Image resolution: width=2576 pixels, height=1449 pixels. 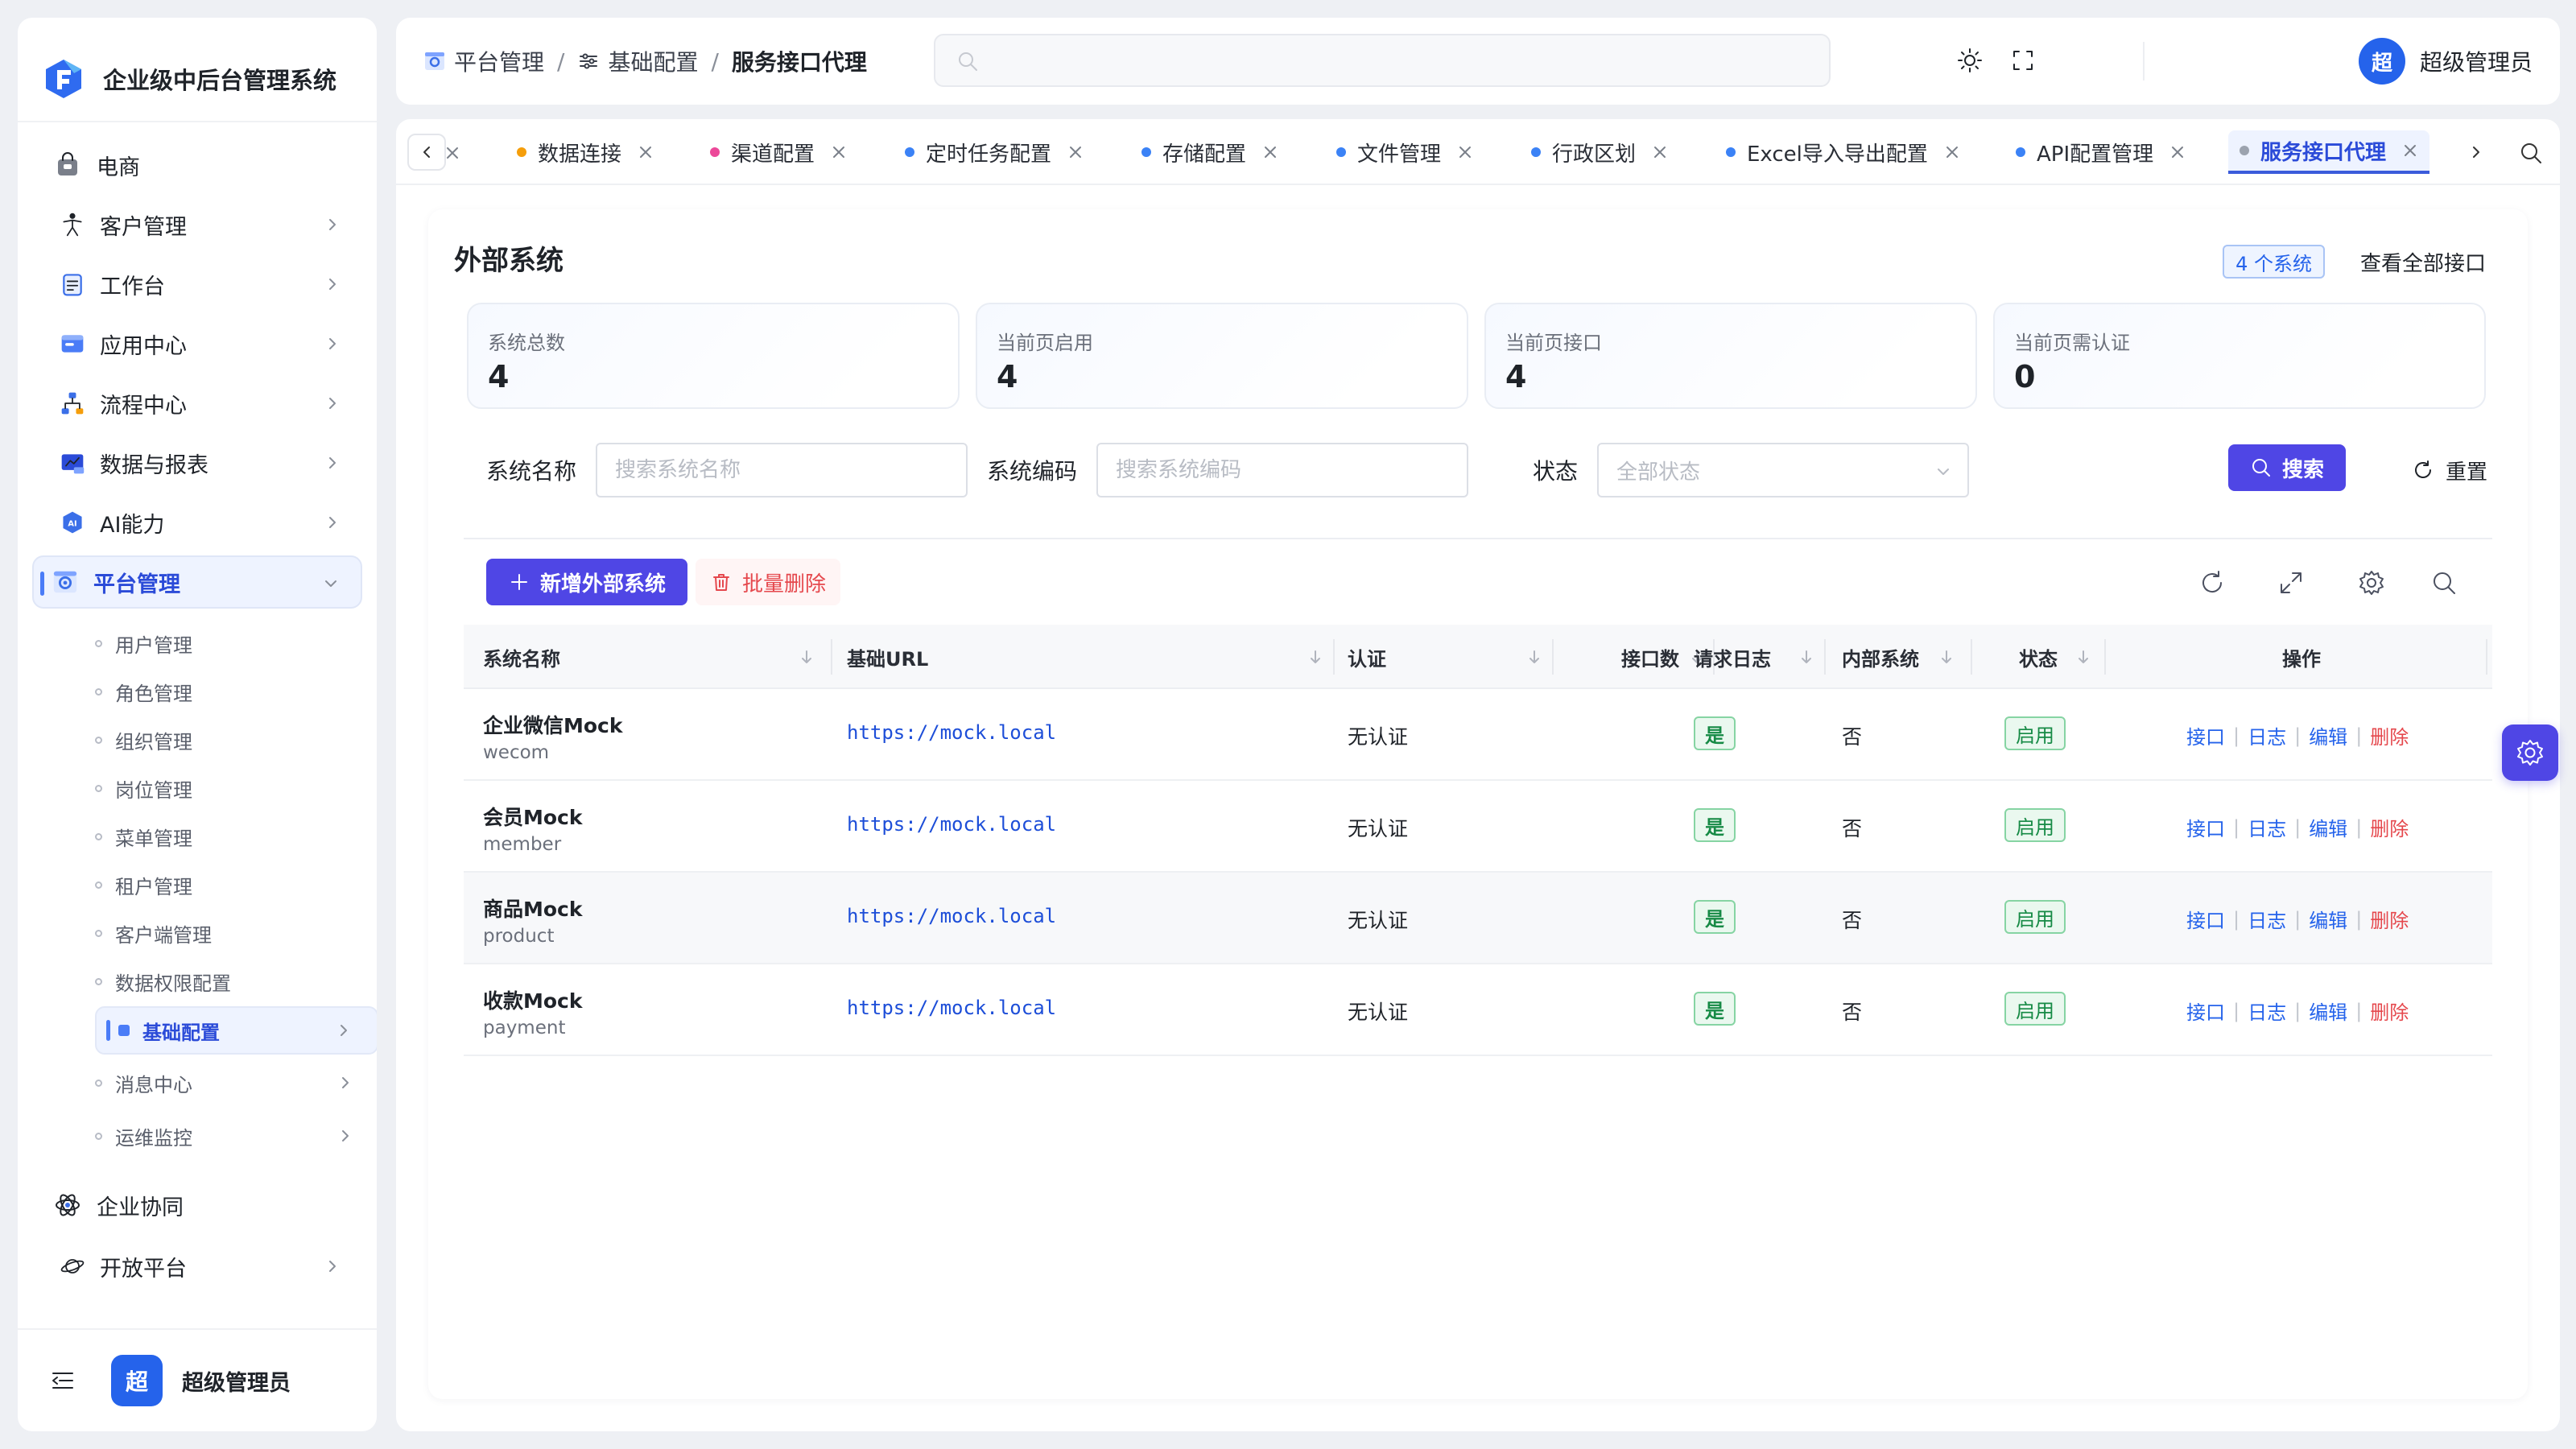 I want to click on column-header-status: 状态, so click(x=2055, y=657).